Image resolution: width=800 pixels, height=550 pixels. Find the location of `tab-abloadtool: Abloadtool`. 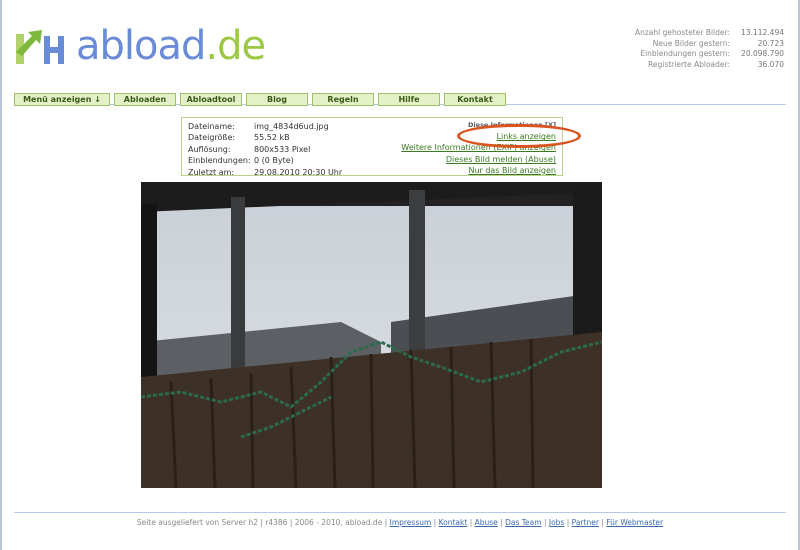

tab-abloadtool: Abloadtool is located at coordinates (211, 99).